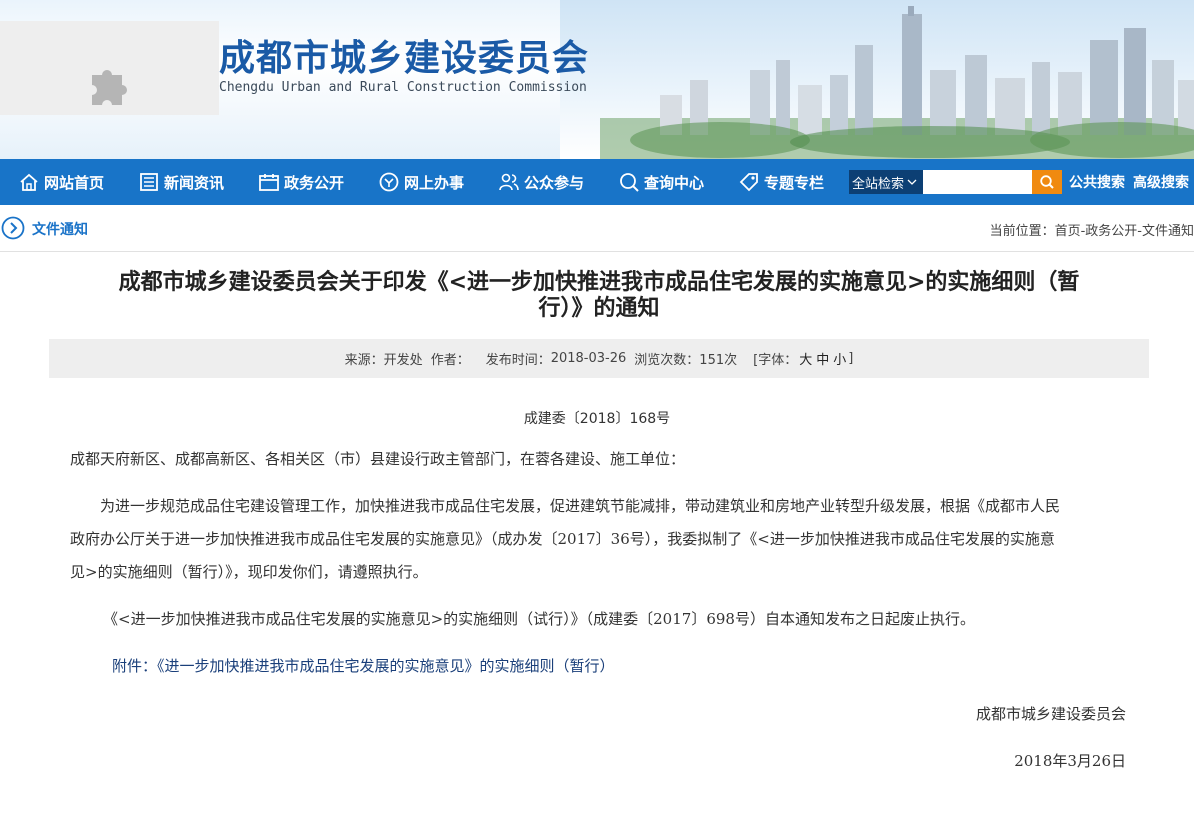  Describe the element at coordinates (194, 182) in the screenshot. I see `nav-item-label: 新闻资讯` at that location.